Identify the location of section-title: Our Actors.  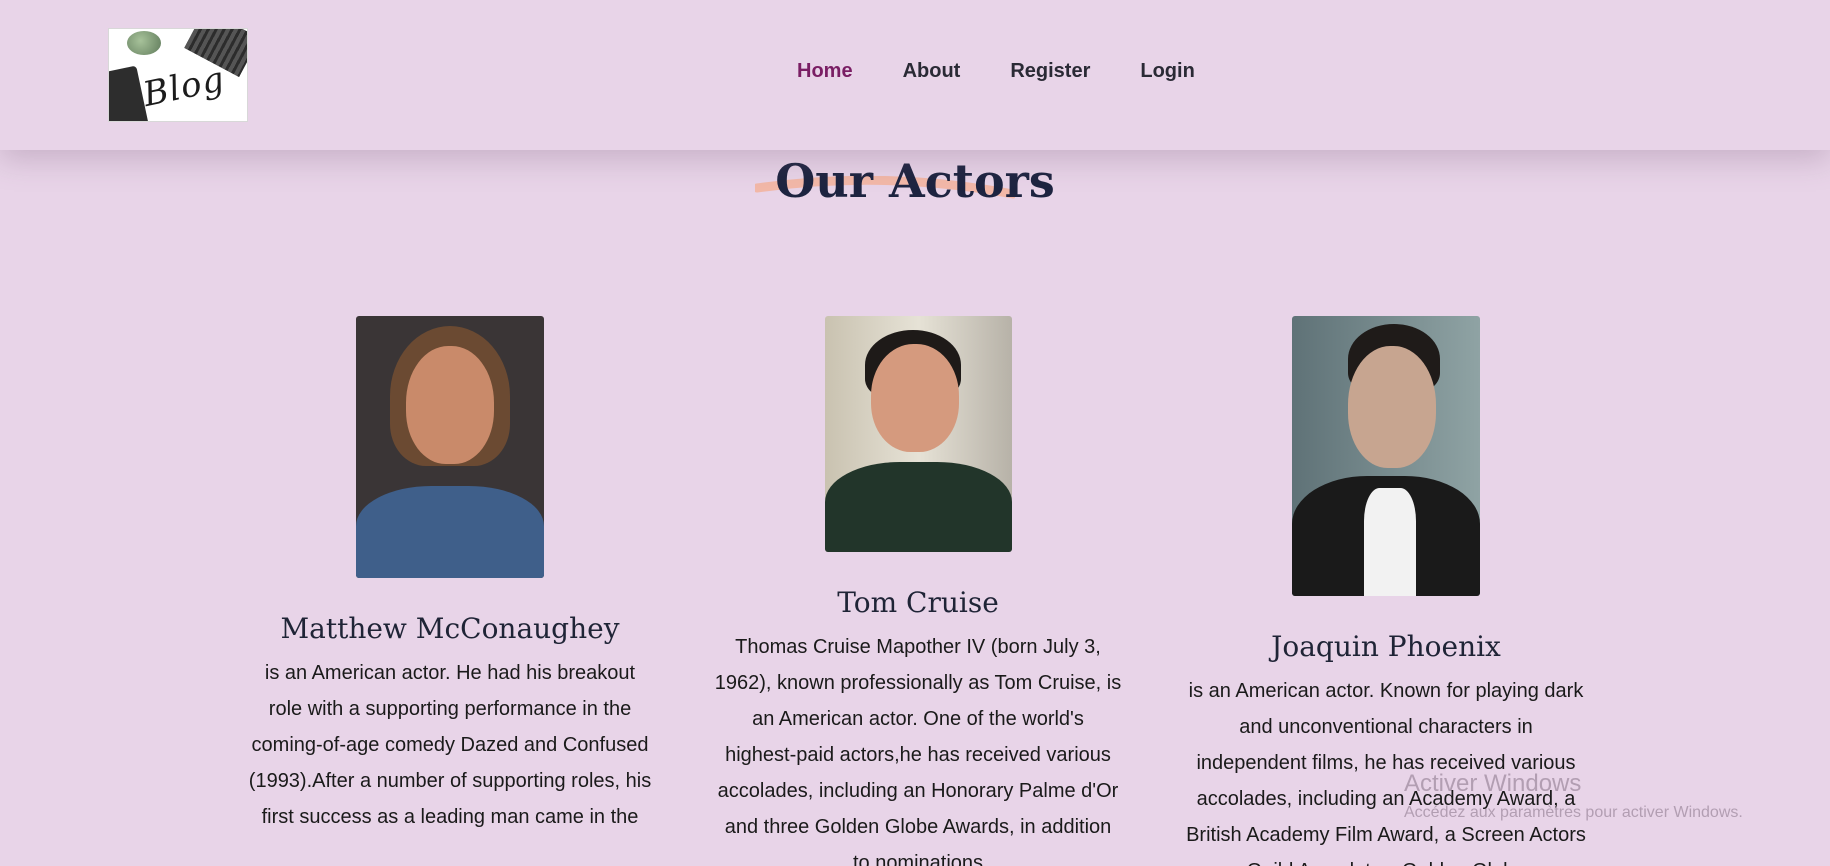
(914, 181).